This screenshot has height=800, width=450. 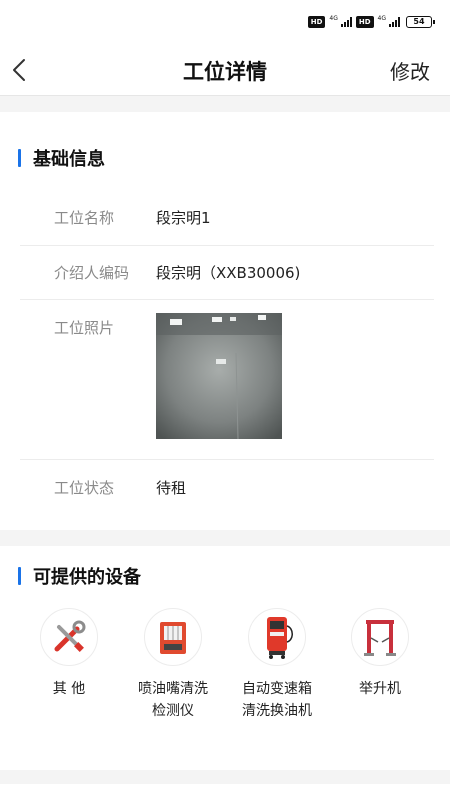 I want to click on page-title: 工位详情, so click(x=225, y=72).